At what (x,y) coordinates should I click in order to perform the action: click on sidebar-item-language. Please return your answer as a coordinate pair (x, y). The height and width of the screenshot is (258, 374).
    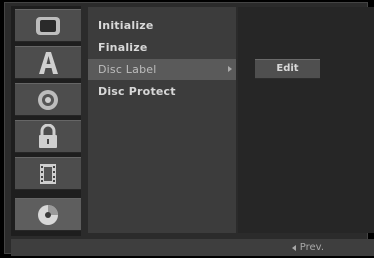
    Looking at the image, I should click on (48, 62).